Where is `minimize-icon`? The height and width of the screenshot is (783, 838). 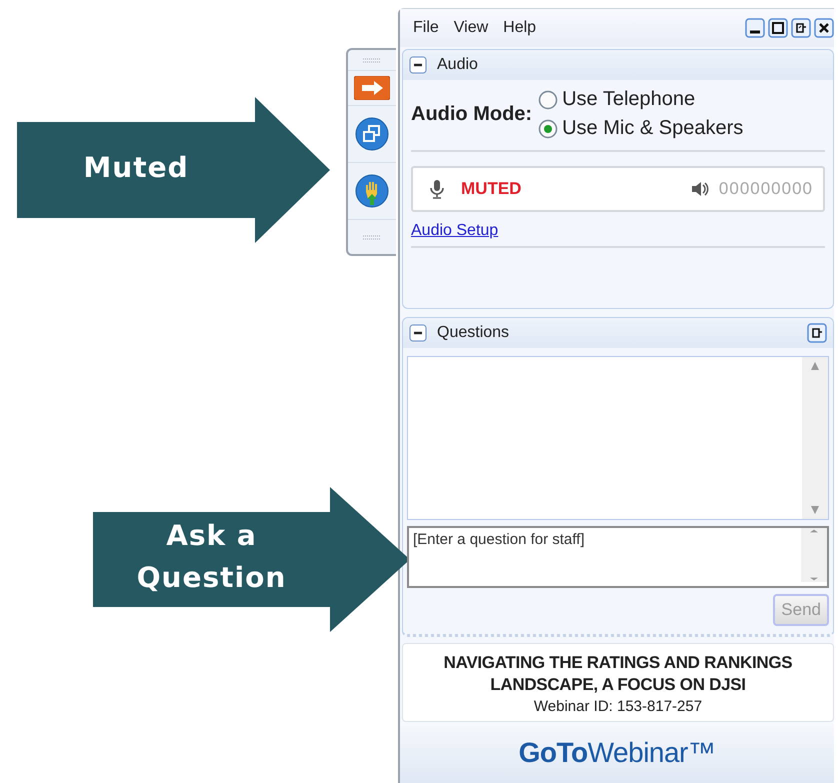 minimize-icon is located at coordinates (755, 28).